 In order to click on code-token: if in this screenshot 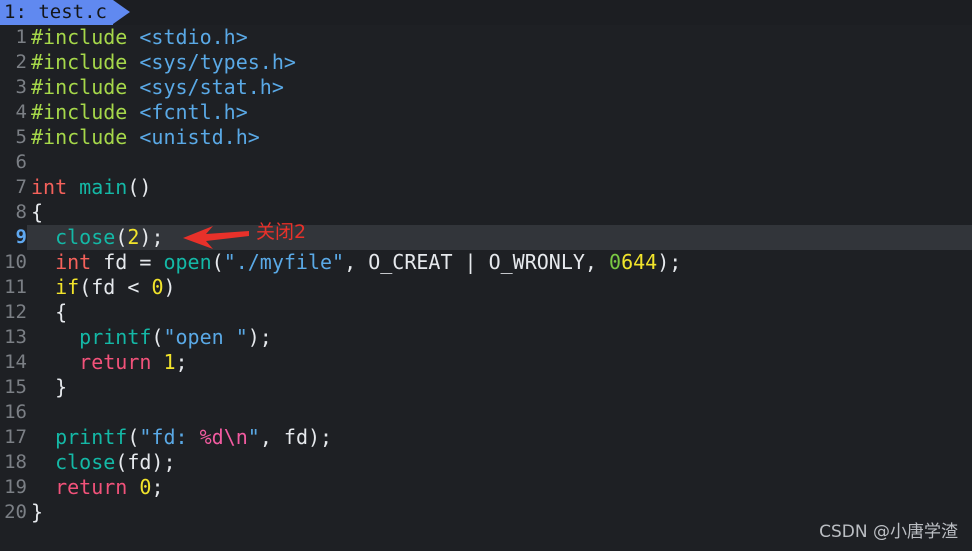, I will do `click(67, 287)`.